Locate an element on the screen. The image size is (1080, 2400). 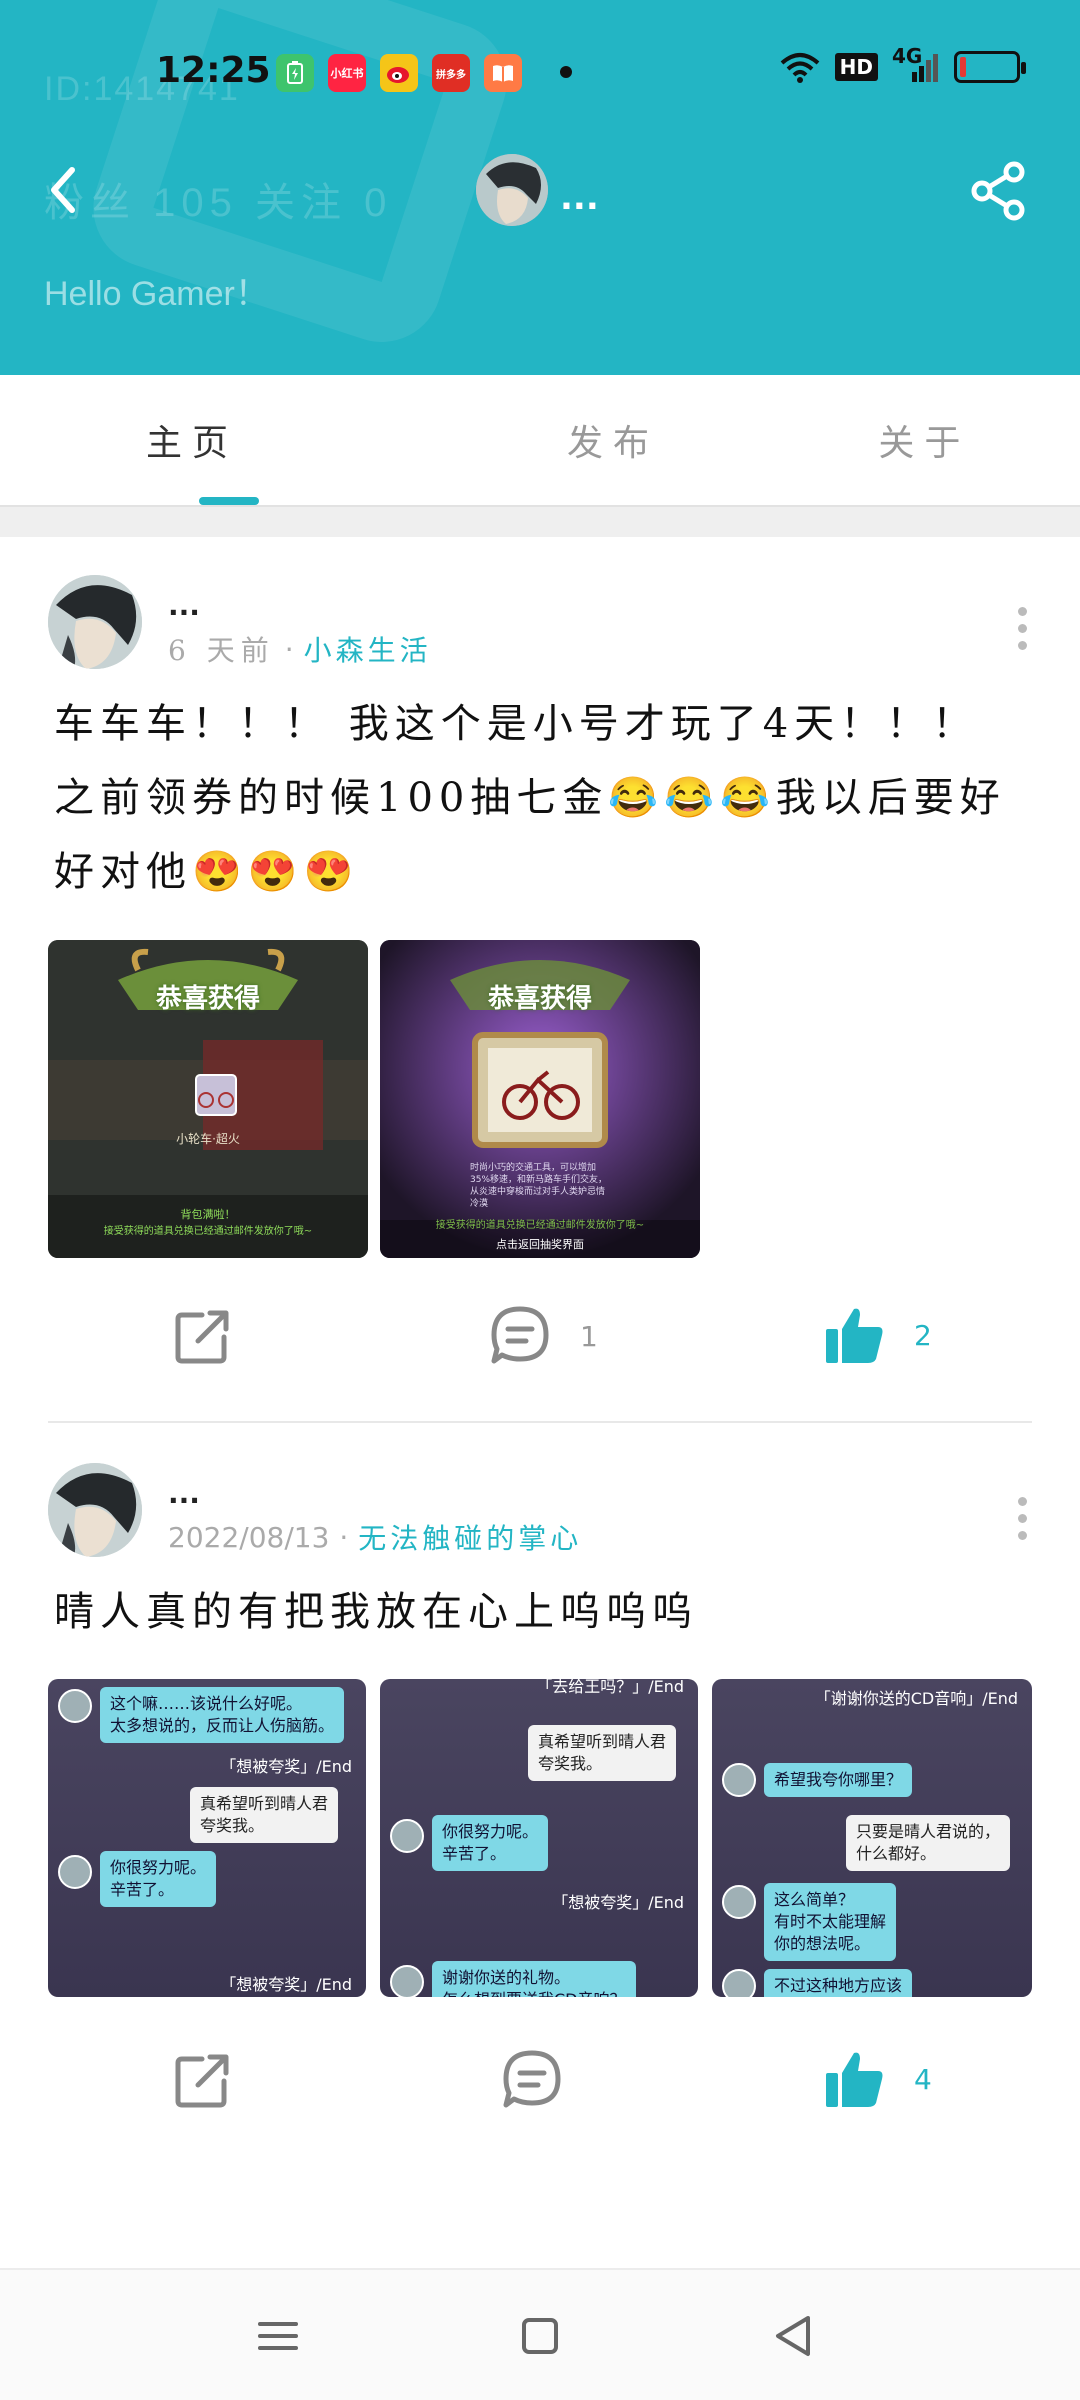
signal-icon: 4G is located at coordinates (916, 64).